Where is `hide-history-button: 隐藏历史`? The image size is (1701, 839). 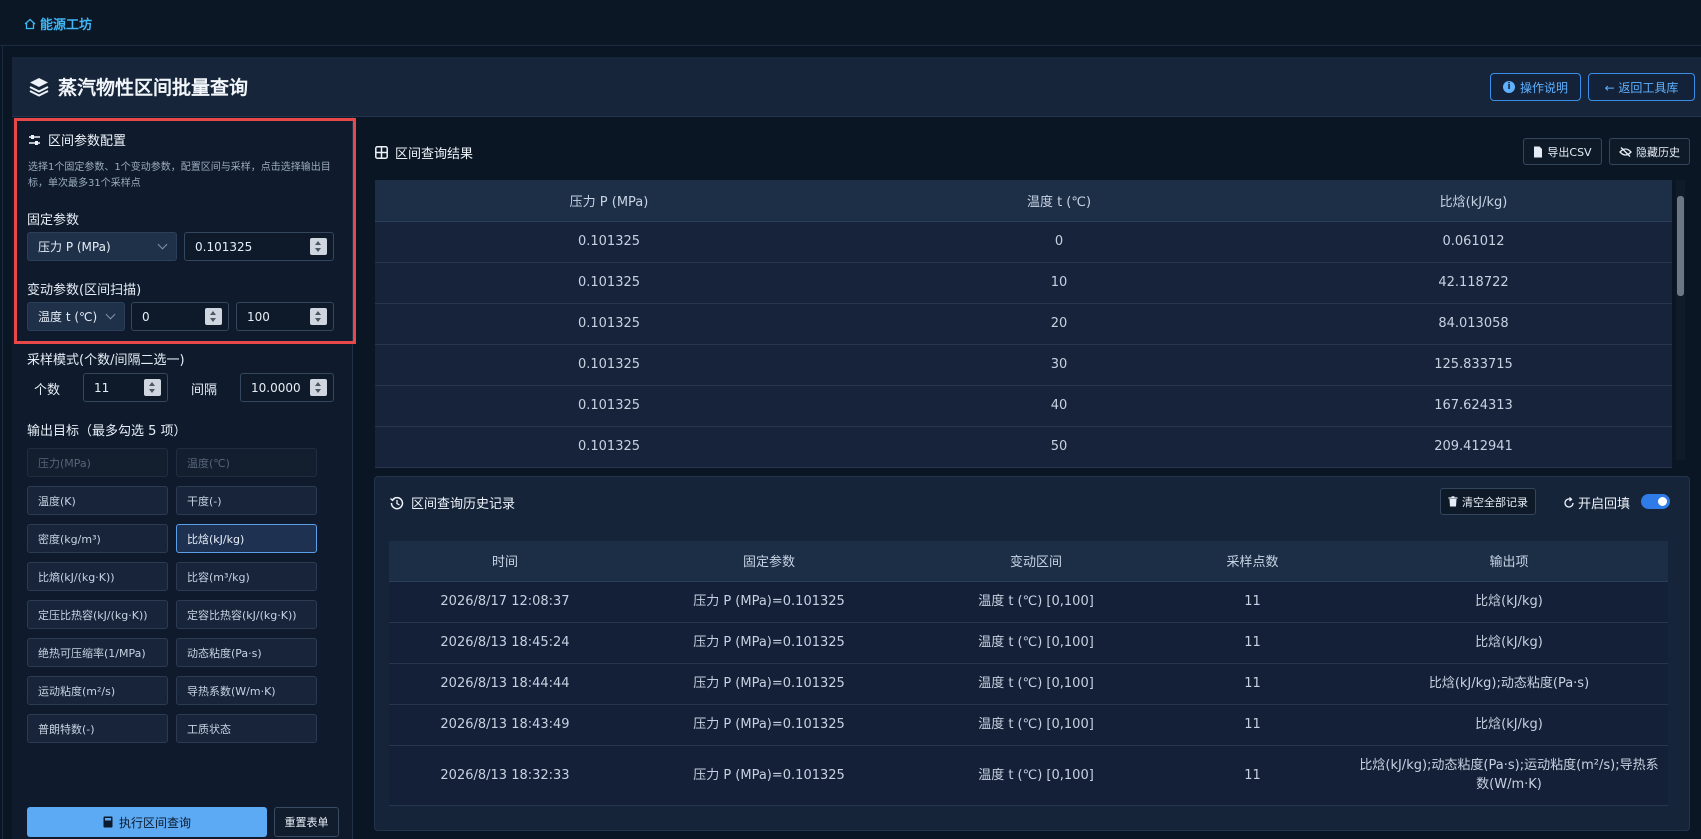 hide-history-button: 隐藏历史 is located at coordinates (1649, 151).